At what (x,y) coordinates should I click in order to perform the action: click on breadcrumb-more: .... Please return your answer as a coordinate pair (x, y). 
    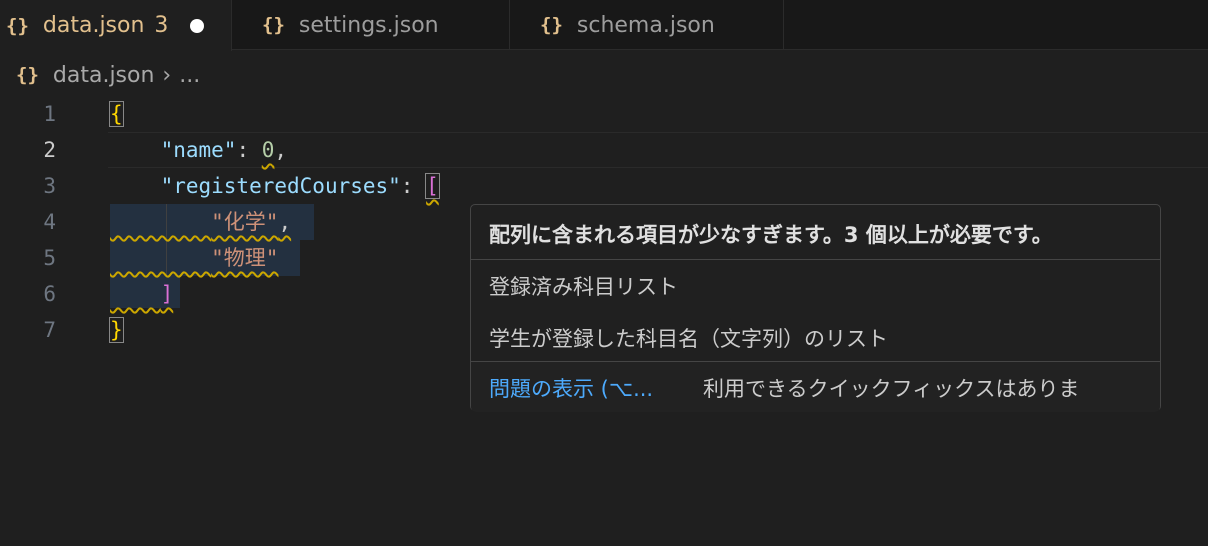
    Looking at the image, I should click on (189, 75).